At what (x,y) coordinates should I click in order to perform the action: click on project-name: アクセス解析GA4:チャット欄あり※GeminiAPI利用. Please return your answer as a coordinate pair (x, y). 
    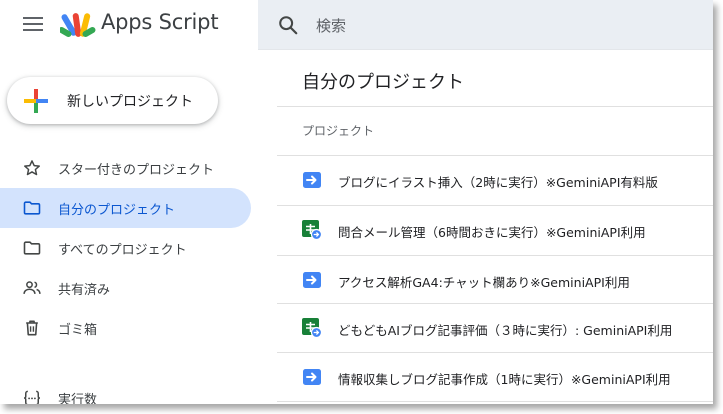
    Looking at the image, I should click on (484, 282).